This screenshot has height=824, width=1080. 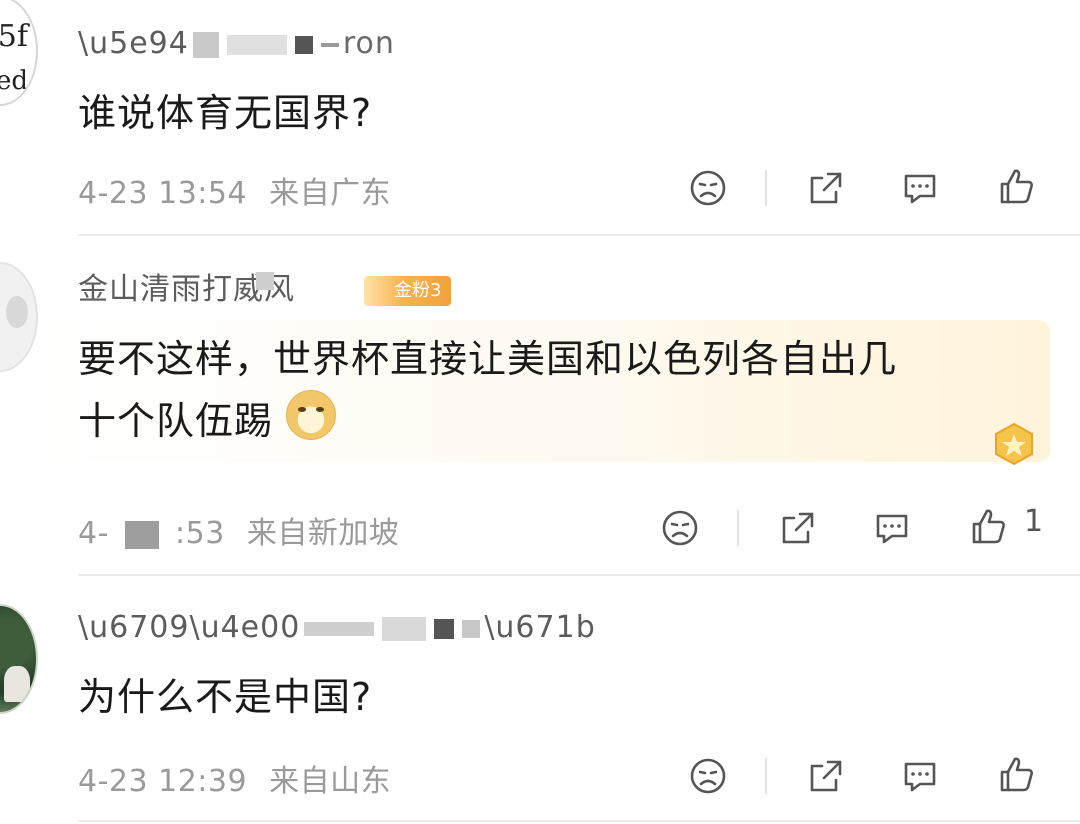 I want to click on comment-text: 要不这样，世界杯直接让美国和以色列各自出几 十个队伍踢, so click(x=487, y=390).